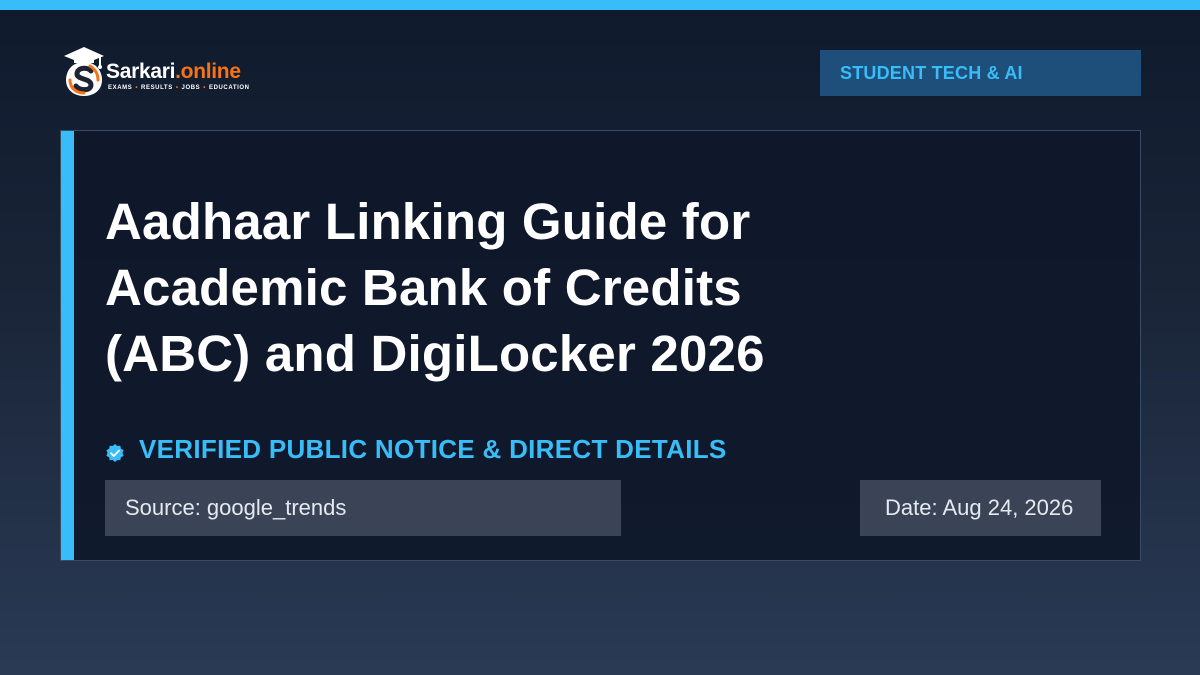 The width and height of the screenshot is (1200, 675). What do you see at coordinates (980, 73) in the screenshot?
I see `category-badge: STUDENT TECH & AI` at bounding box center [980, 73].